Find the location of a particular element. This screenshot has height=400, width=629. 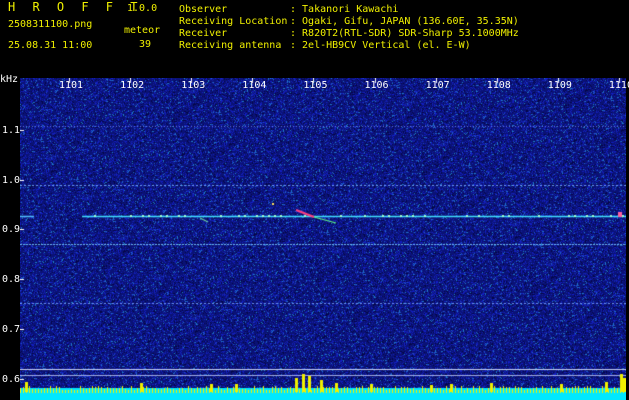

antenna-label: Receiving antenna is located at coordinates (230, 45).